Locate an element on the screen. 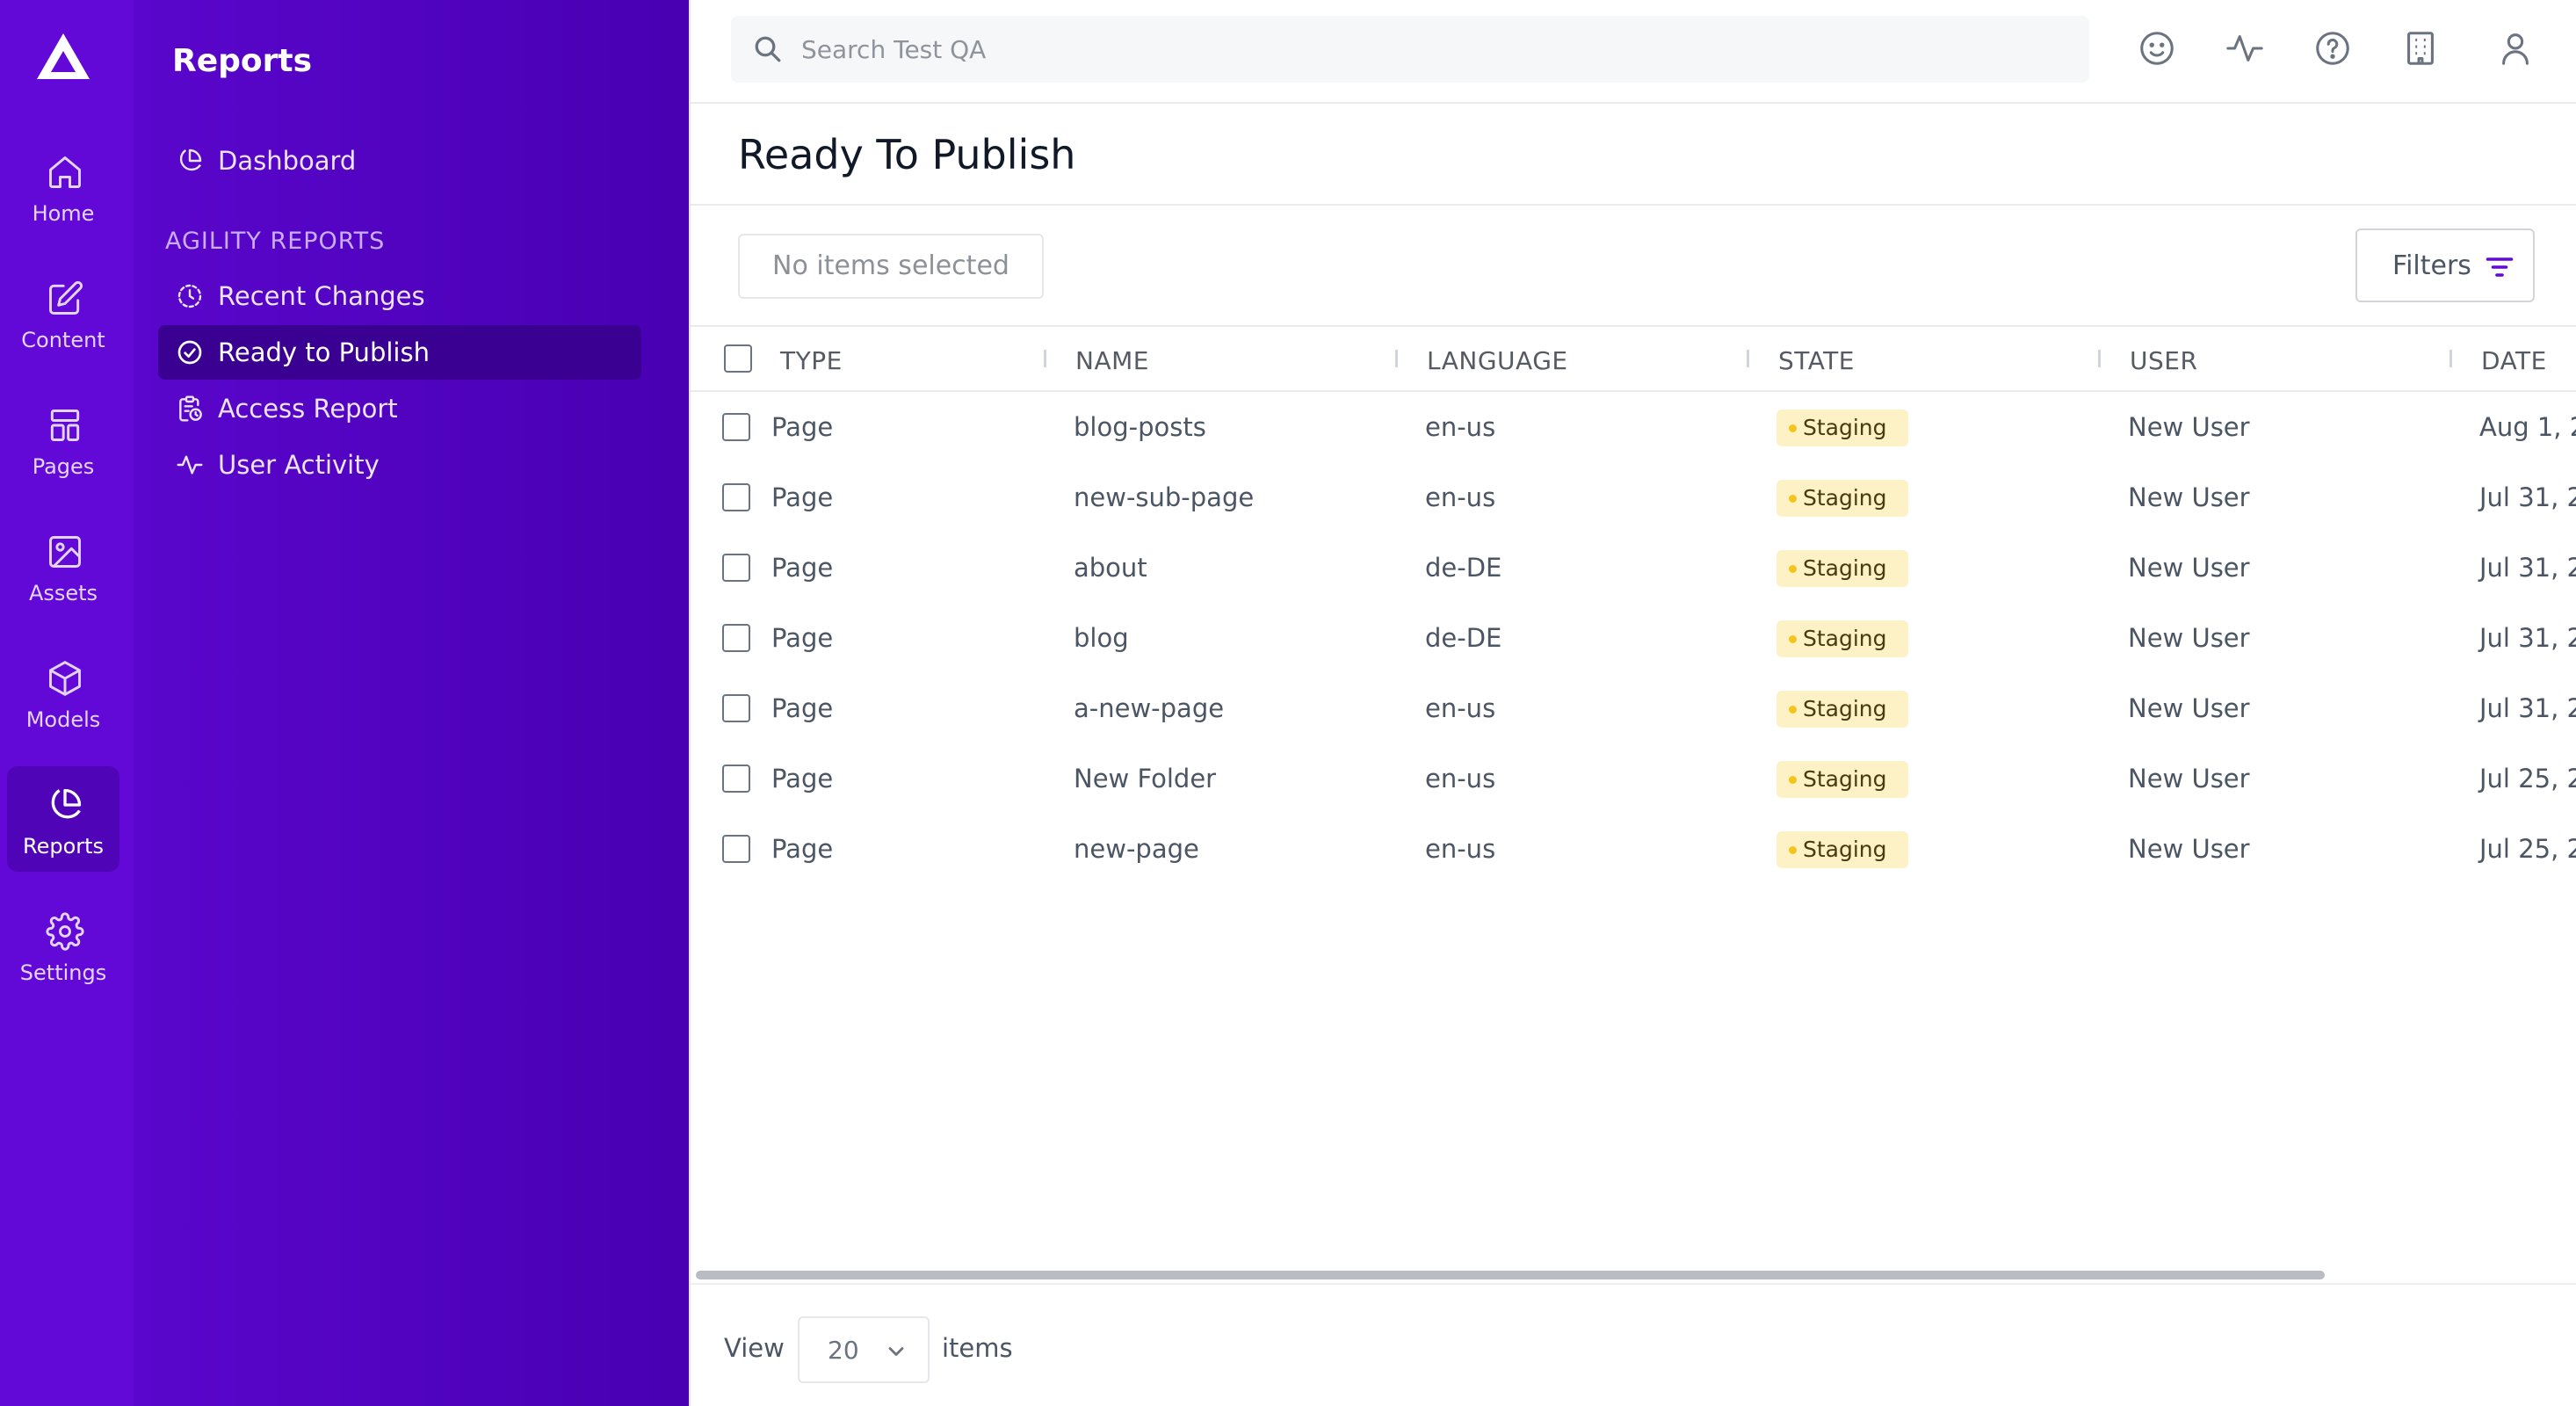  user-menu-button is located at coordinates (2515, 49).